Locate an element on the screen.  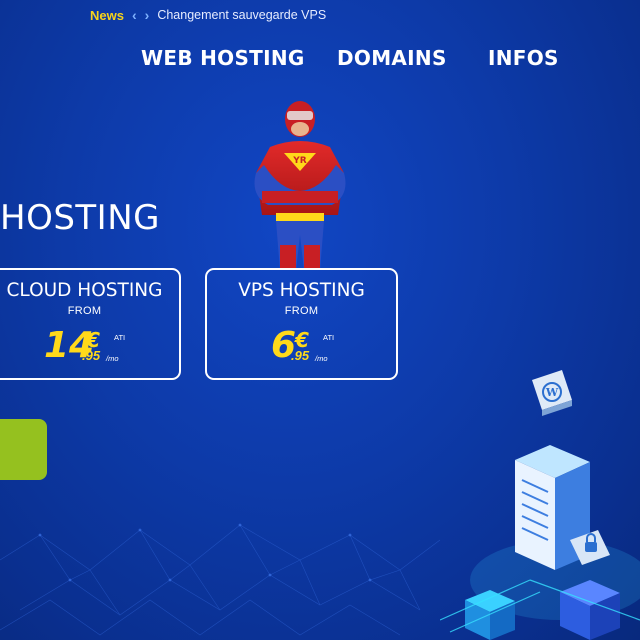
main-nav: WEB HOSTING DOMAINS INFOS is located at coordinates (390, 61).